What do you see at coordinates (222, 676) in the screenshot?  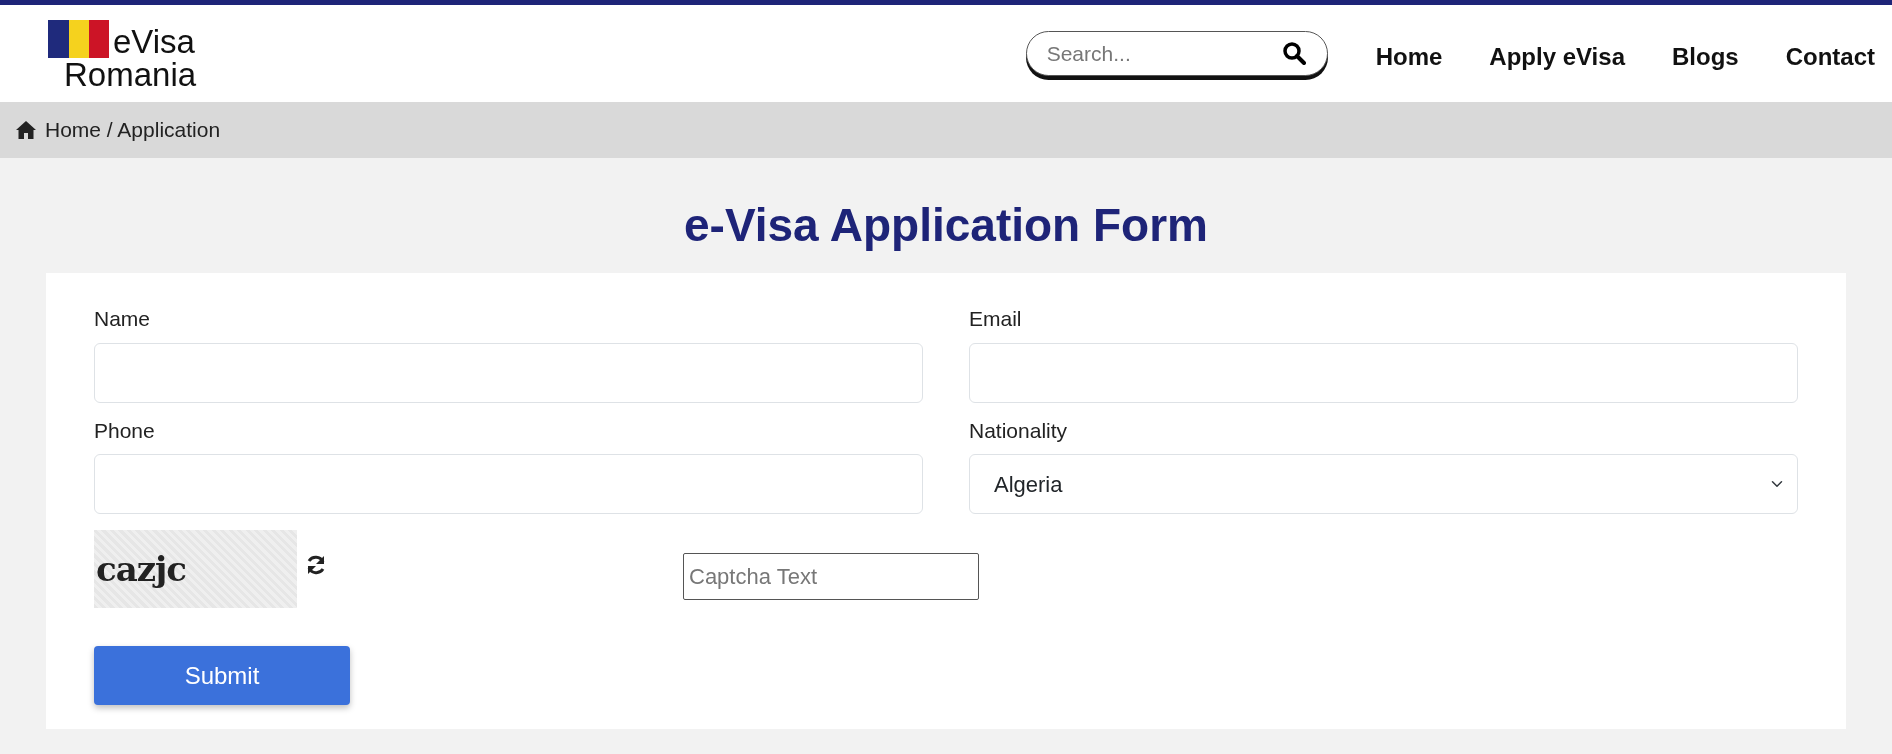 I see `submit-button: Submit` at bounding box center [222, 676].